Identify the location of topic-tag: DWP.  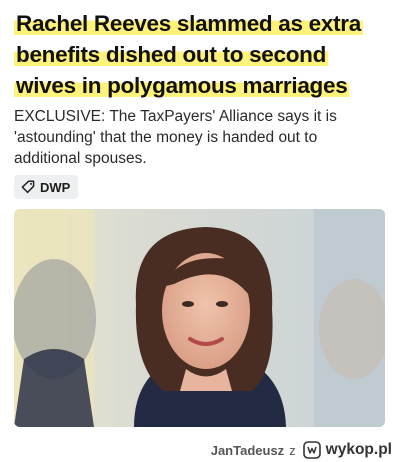
(46, 187).